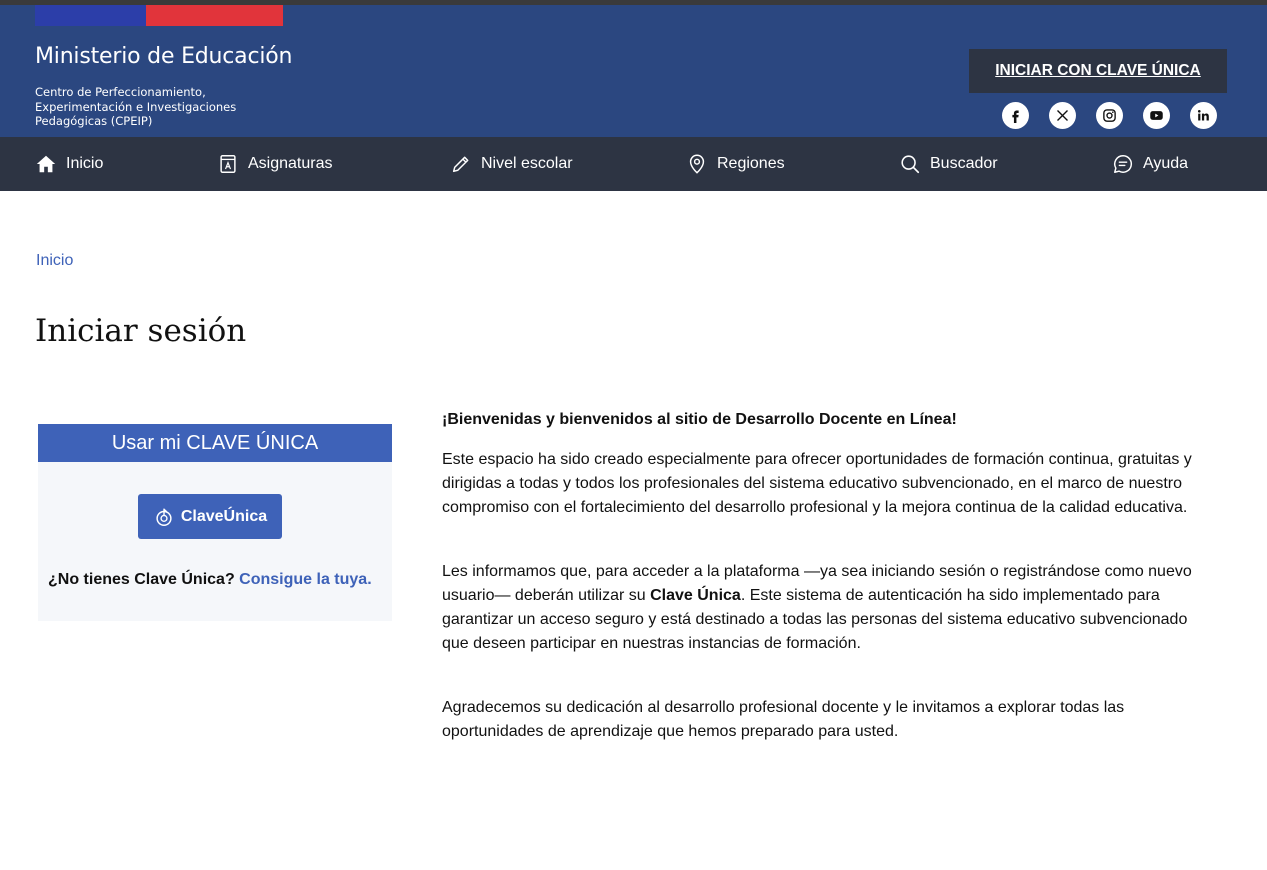 The width and height of the screenshot is (1267, 870). Describe the element at coordinates (141, 331) in the screenshot. I see `page-title: Iniciar sesión` at that location.